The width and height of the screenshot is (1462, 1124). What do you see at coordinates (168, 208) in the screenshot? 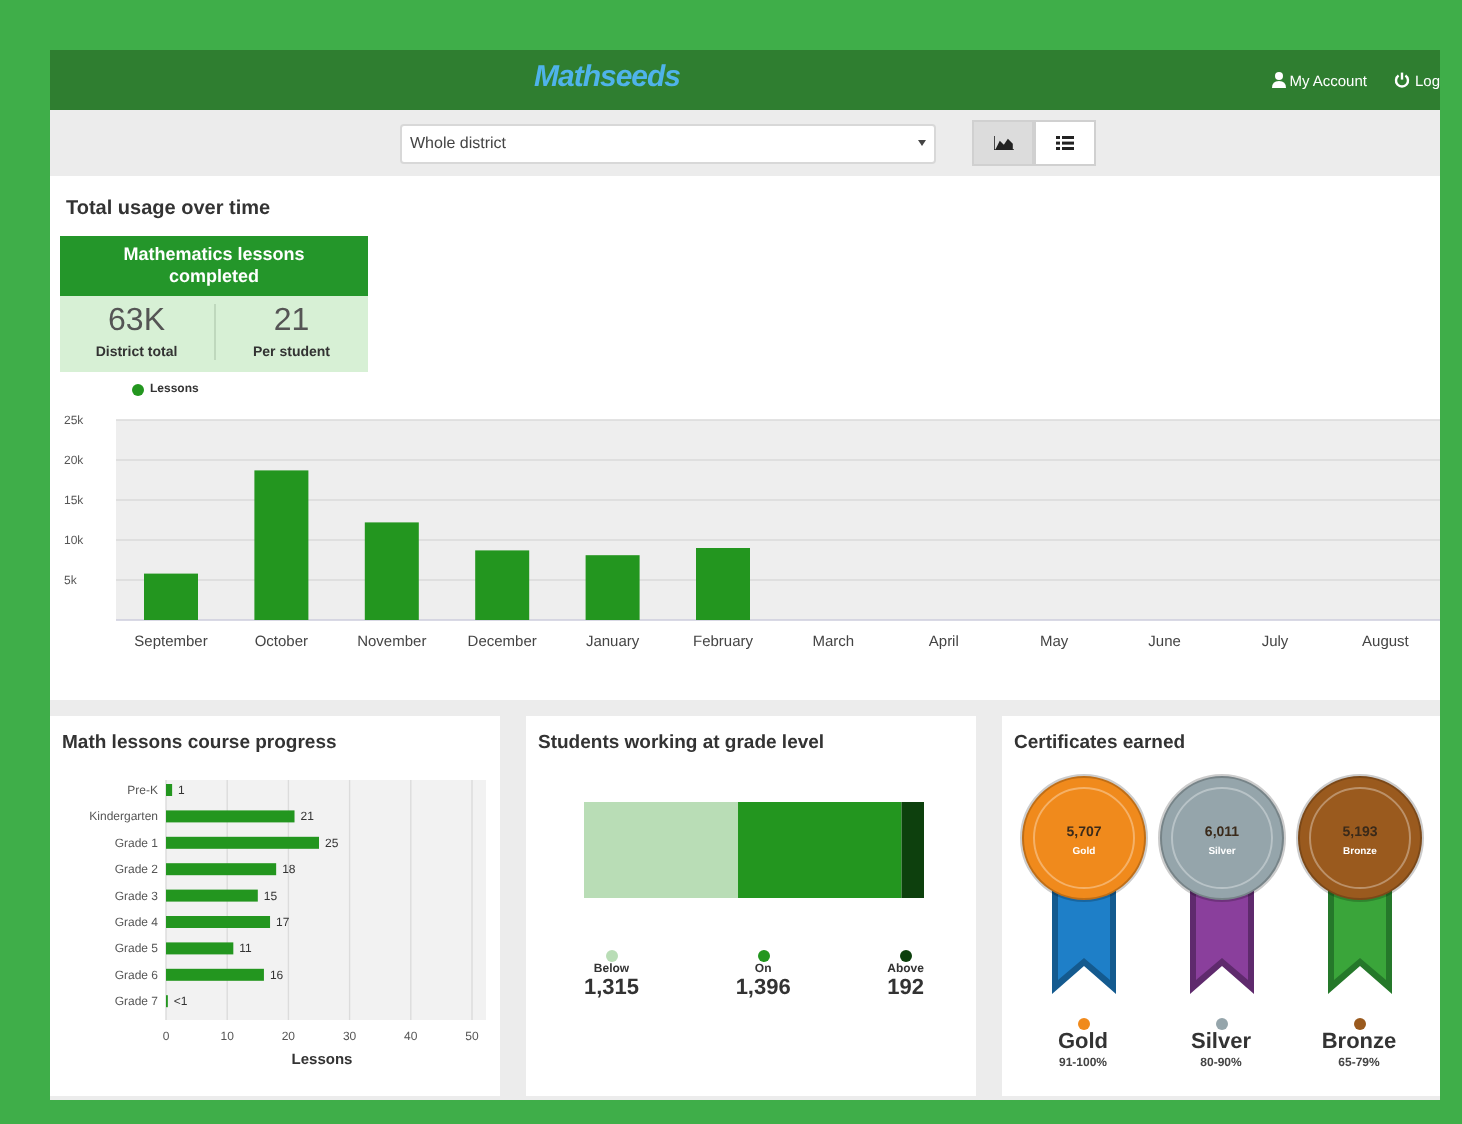
I see `panel-title: Total usage over time` at bounding box center [168, 208].